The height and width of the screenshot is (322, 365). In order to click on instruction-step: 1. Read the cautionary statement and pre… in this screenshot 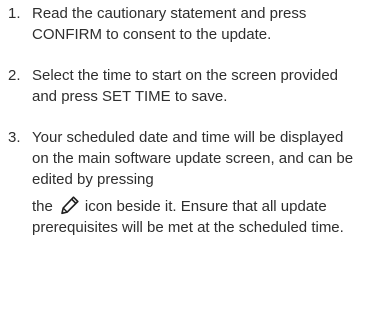, I will do `click(182, 24)`.